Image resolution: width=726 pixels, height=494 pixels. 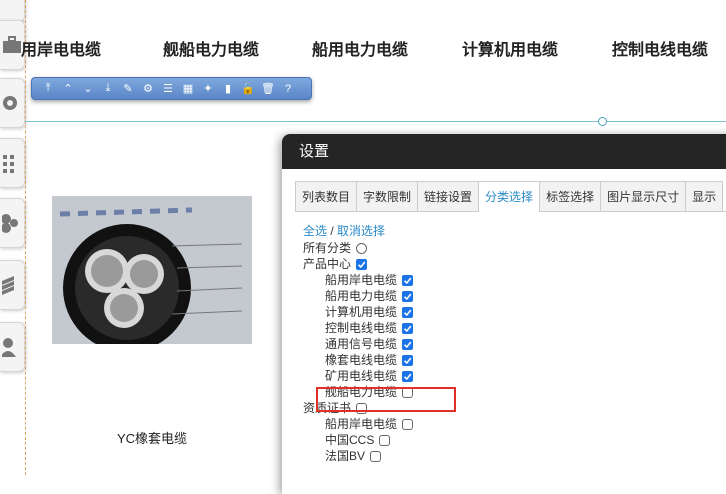 I want to click on nav-item-shore-cable: 用岸电电缆, so click(x=61, y=48).